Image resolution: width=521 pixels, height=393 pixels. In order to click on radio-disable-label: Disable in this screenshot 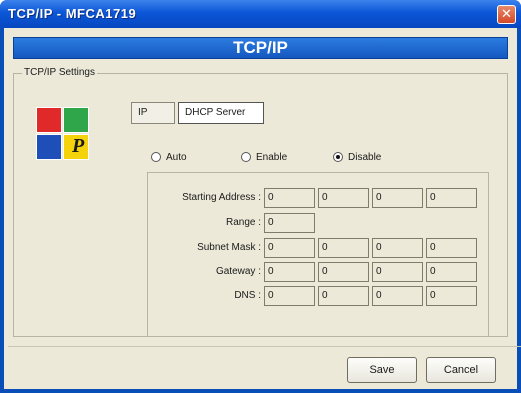, I will do `click(365, 157)`.